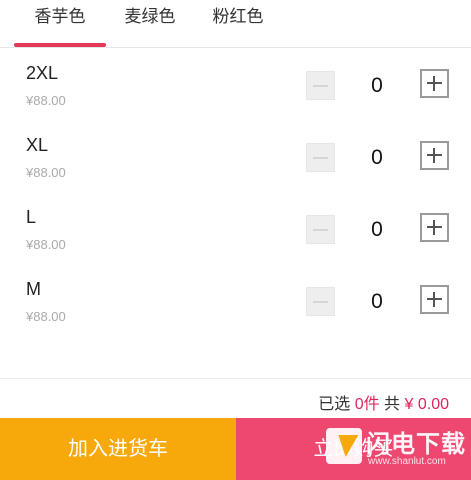 Image resolution: width=471 pixels, height=480 pixels. Describe the element at coordinates (42, 73) in the screenshot. I see `size-label: 2XL` at that location.